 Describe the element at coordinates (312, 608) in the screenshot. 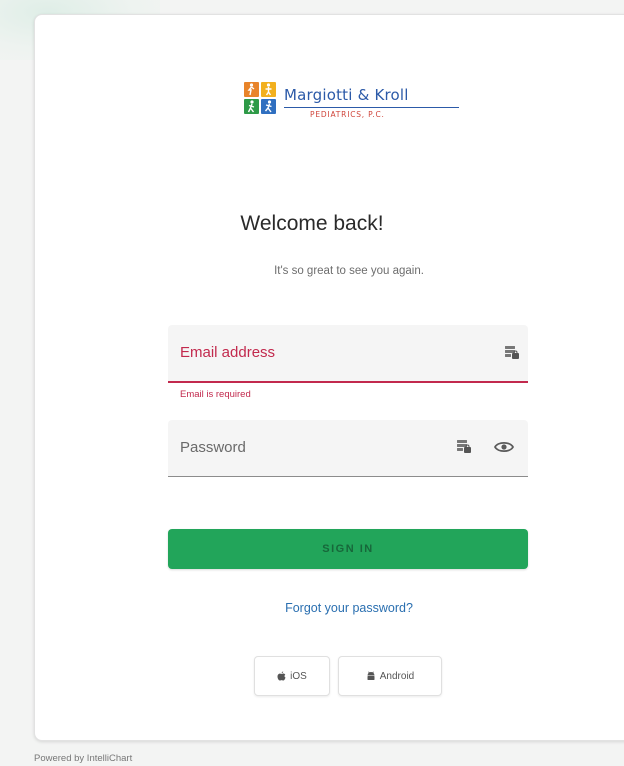

I see `forgot-password-link: Forgot your password?` at that location.